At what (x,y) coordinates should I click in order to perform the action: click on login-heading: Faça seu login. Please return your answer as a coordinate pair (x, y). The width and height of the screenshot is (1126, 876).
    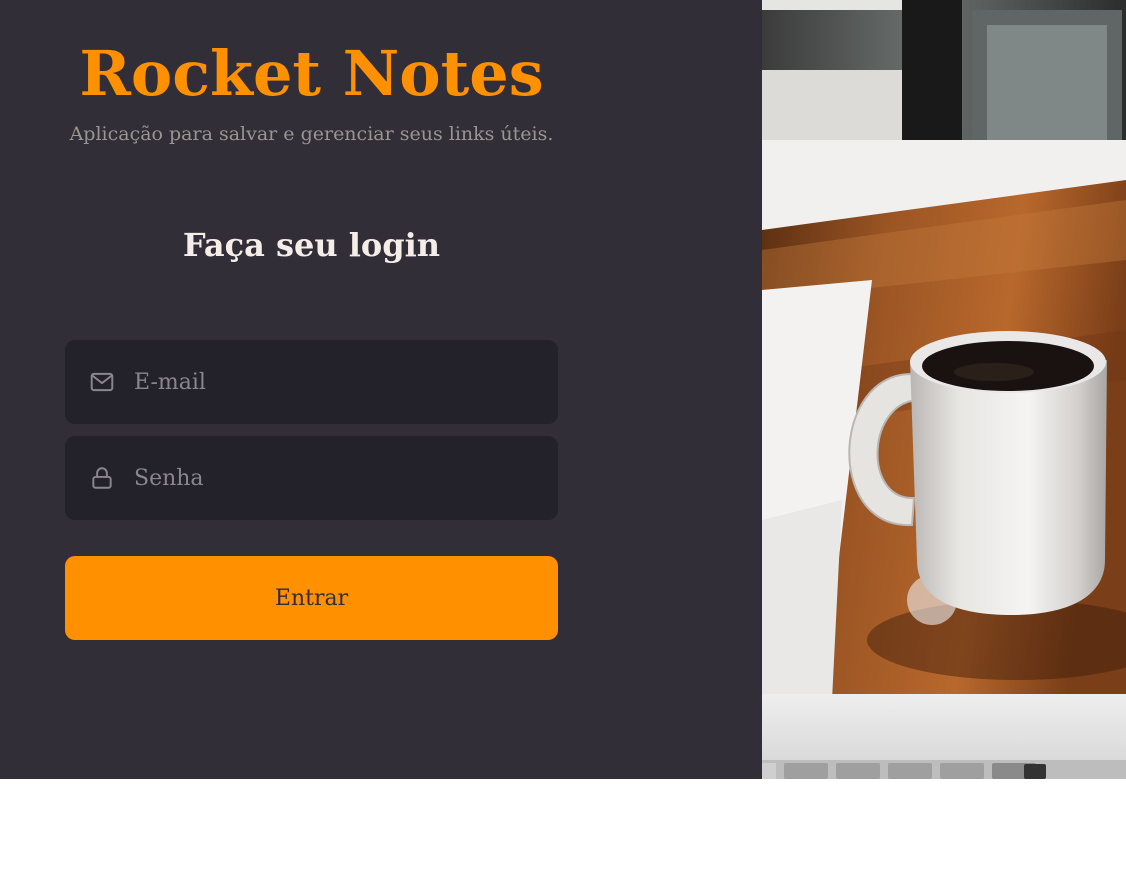
    Looking at the image, I should click on (311, 245).